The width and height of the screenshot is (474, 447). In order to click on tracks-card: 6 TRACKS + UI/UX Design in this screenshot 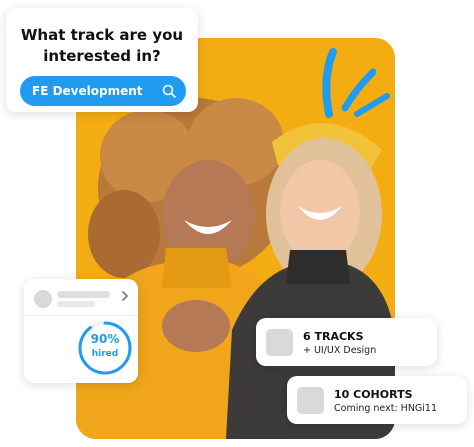, I will do `click(346, 342)`.